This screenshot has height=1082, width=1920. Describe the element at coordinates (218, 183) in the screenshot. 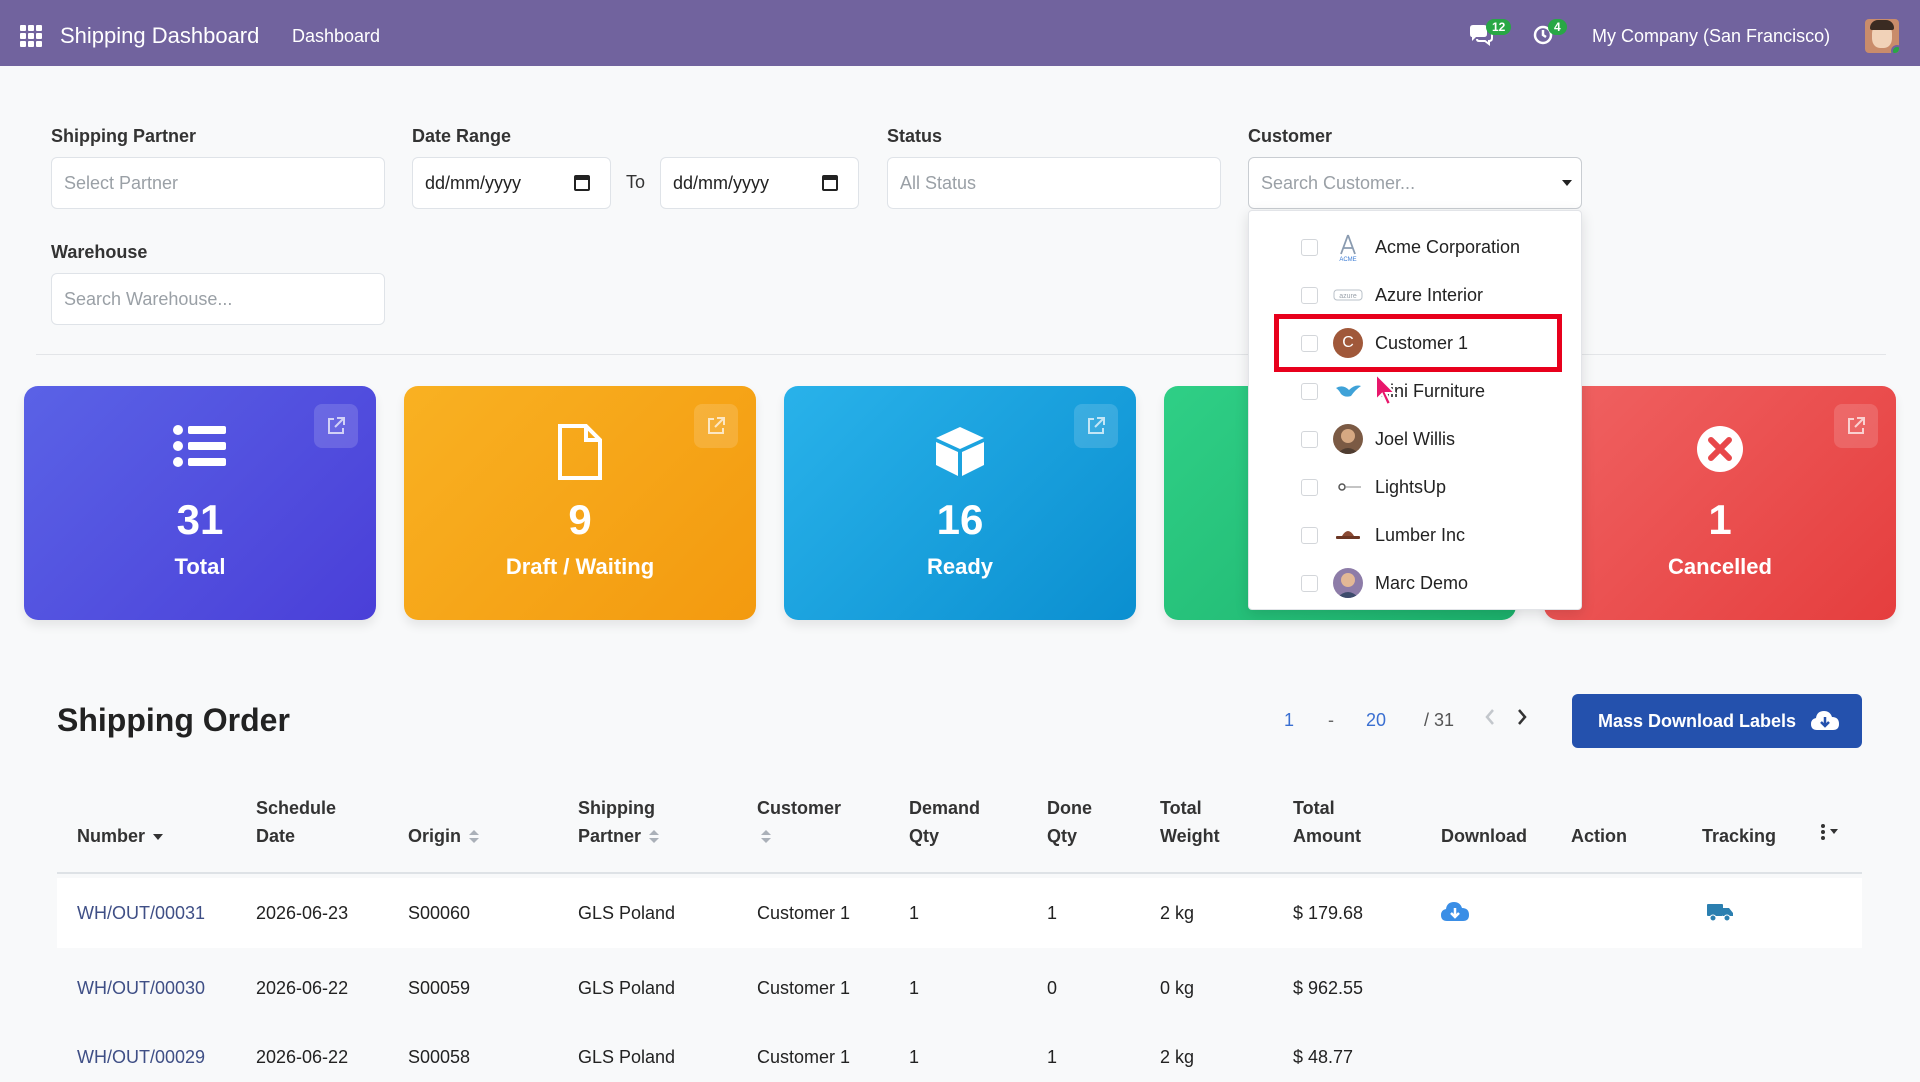

I see `shipping-partner-select: Select Partner` at that location.